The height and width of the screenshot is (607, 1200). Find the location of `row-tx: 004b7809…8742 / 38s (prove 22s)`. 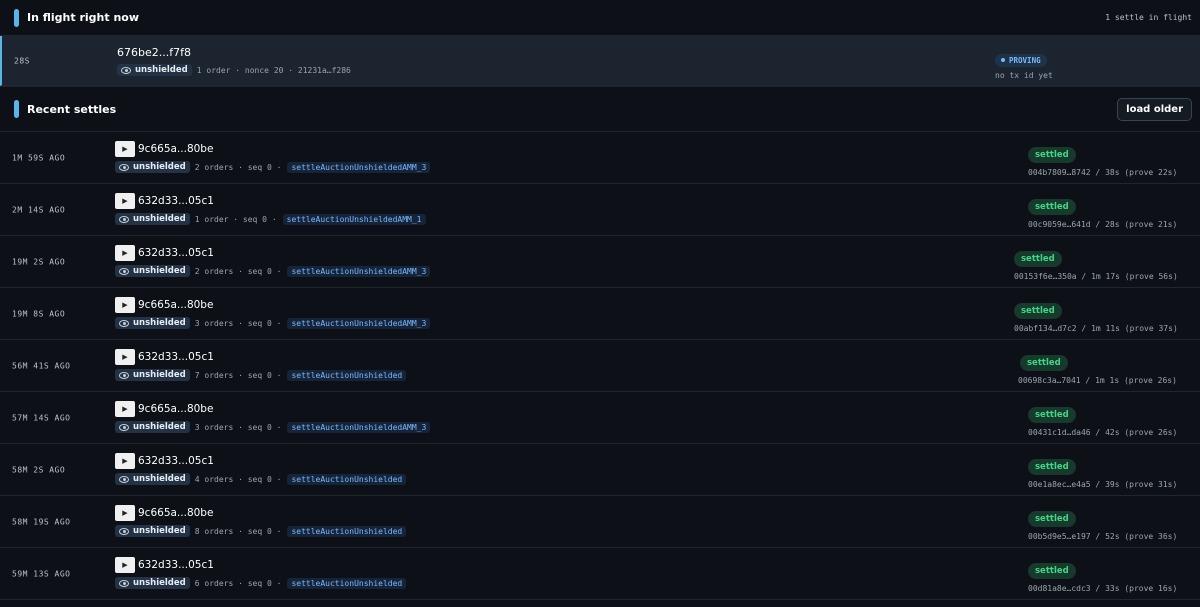

row-tx: 004b7809…8742 / 38s (prove 22s) is located at coordinates (1103, 172).